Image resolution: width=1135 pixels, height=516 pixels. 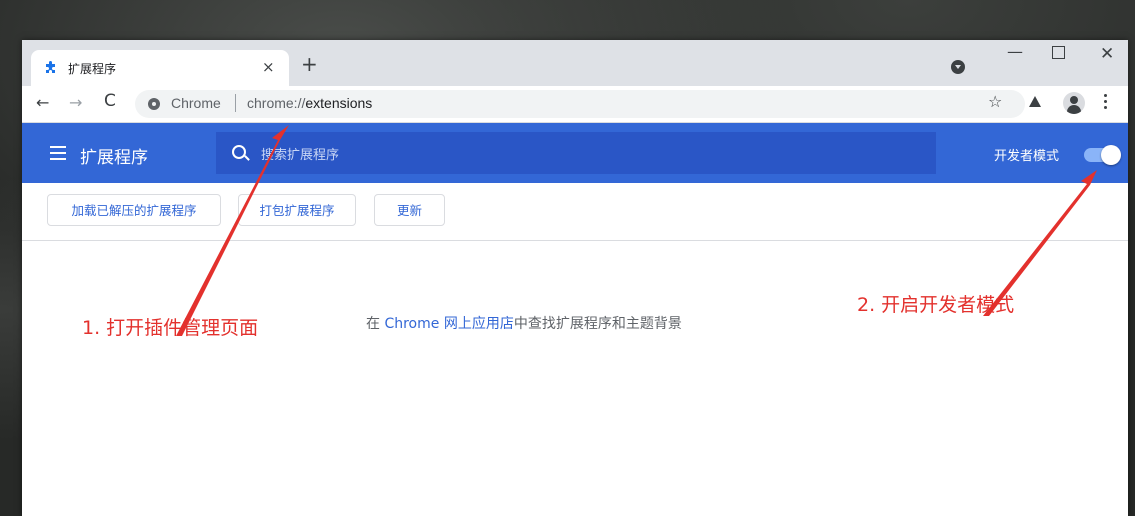 I want to click on site-chip: Chrome, so click(x=196, y=103).